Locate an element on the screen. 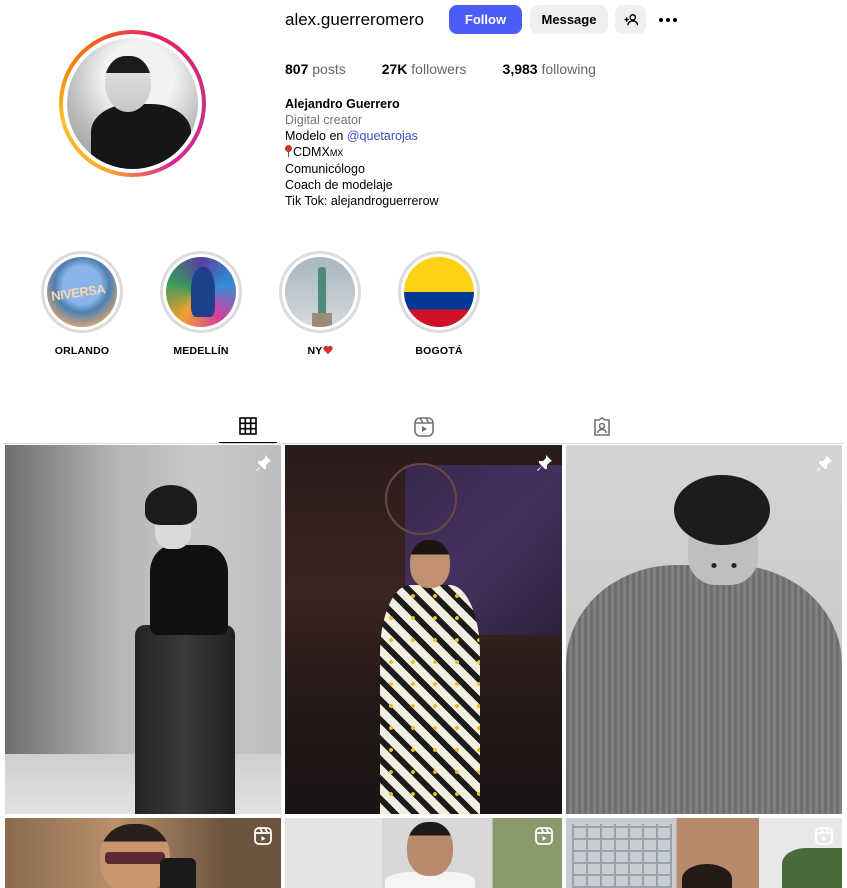  avatar-photo is located at coordinates (132, 103).